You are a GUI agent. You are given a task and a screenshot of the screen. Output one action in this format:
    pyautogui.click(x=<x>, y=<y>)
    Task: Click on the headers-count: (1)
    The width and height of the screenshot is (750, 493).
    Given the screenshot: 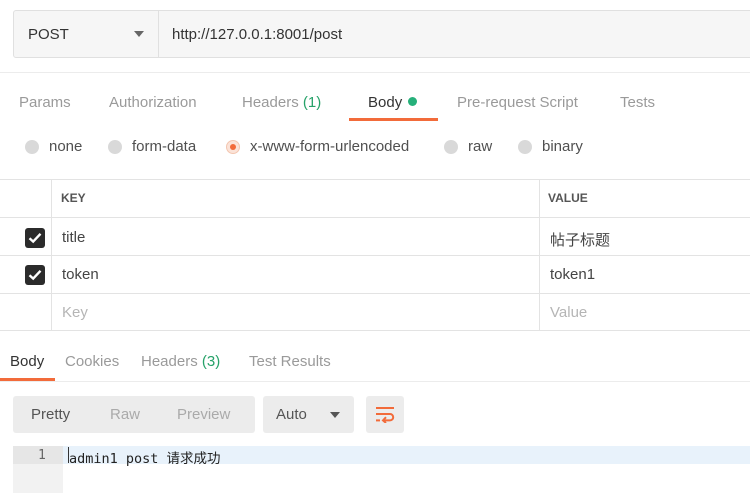 What is the action you would take?
    pyautogui.click(x=312, y=102)
    